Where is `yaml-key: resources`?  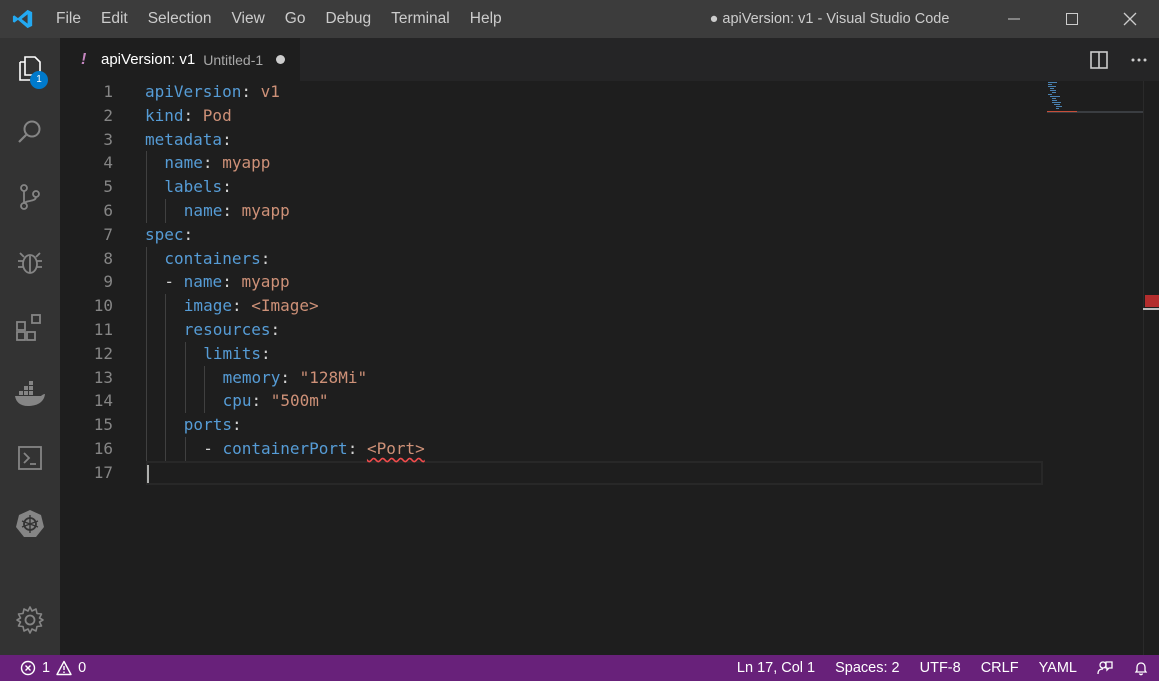
yaml-key: resources is located at coordinates (227, 329).